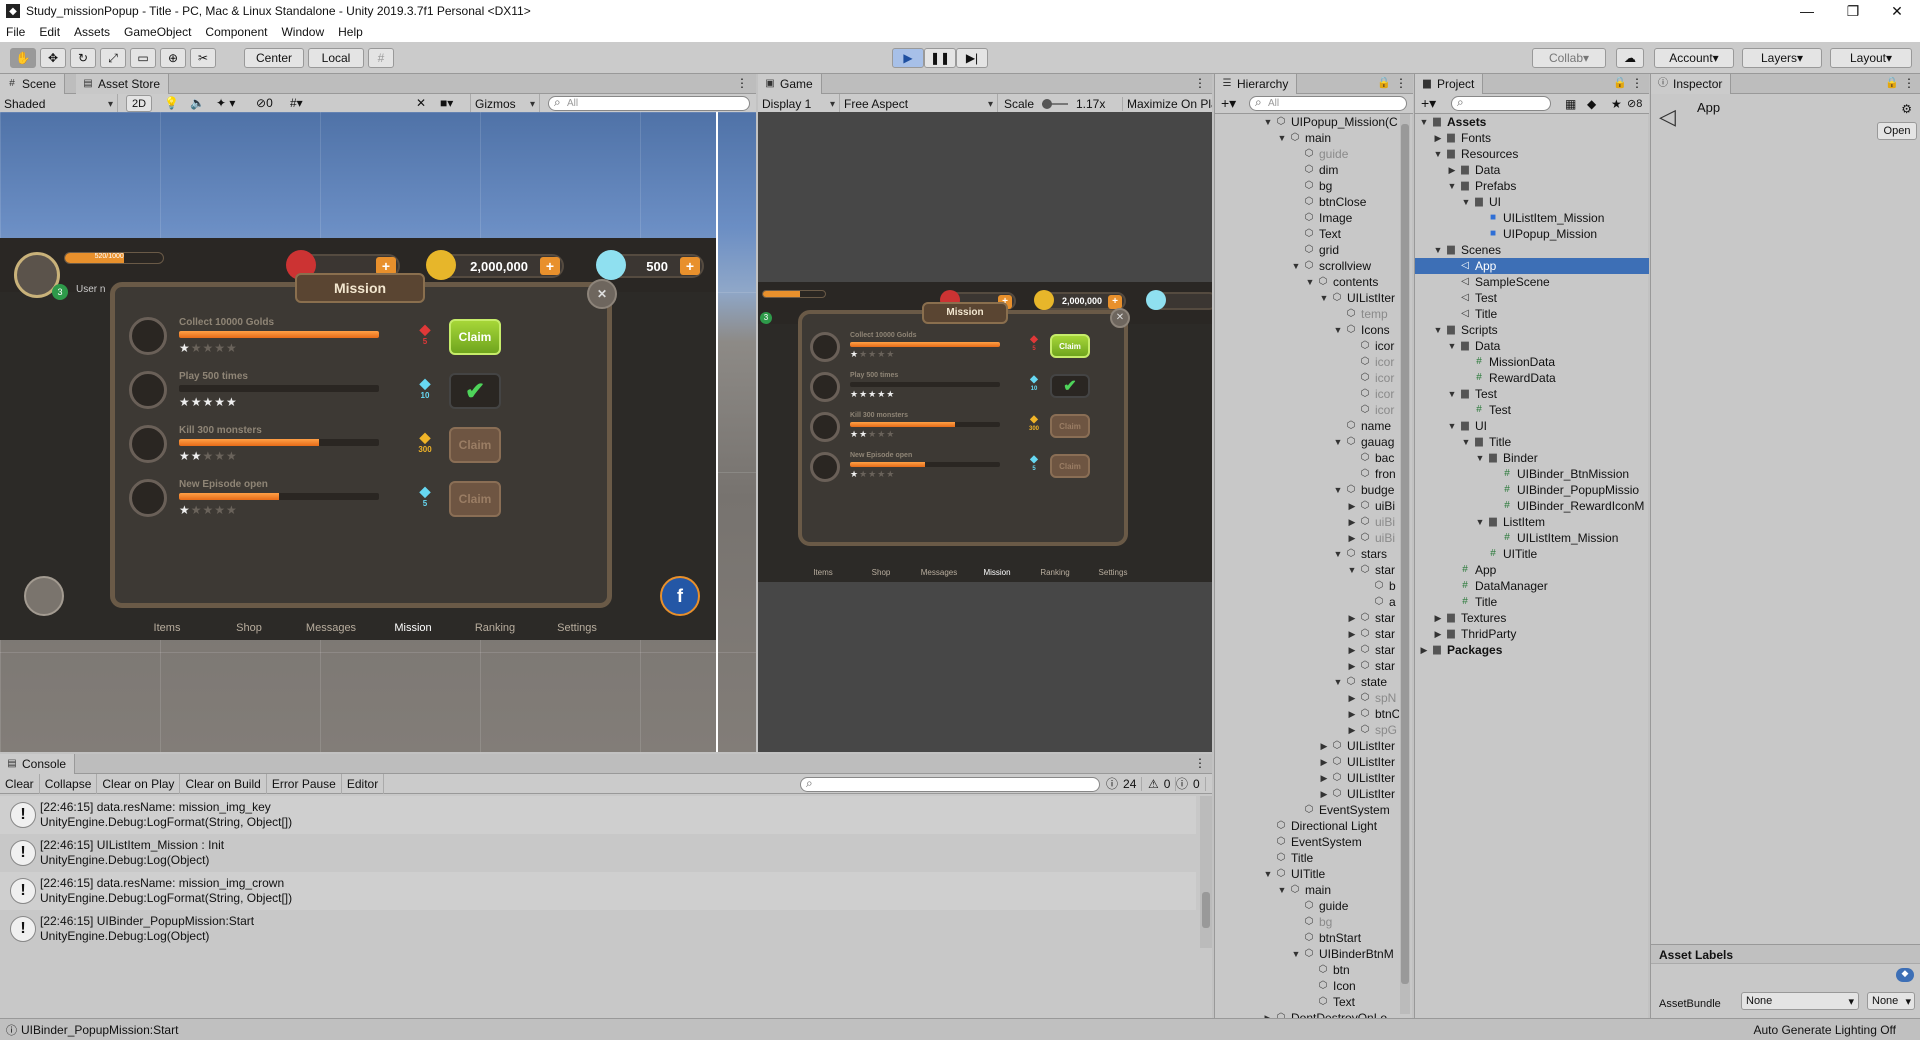  I want to click on project-menu-icon: ⋮, so click(1637, 83).